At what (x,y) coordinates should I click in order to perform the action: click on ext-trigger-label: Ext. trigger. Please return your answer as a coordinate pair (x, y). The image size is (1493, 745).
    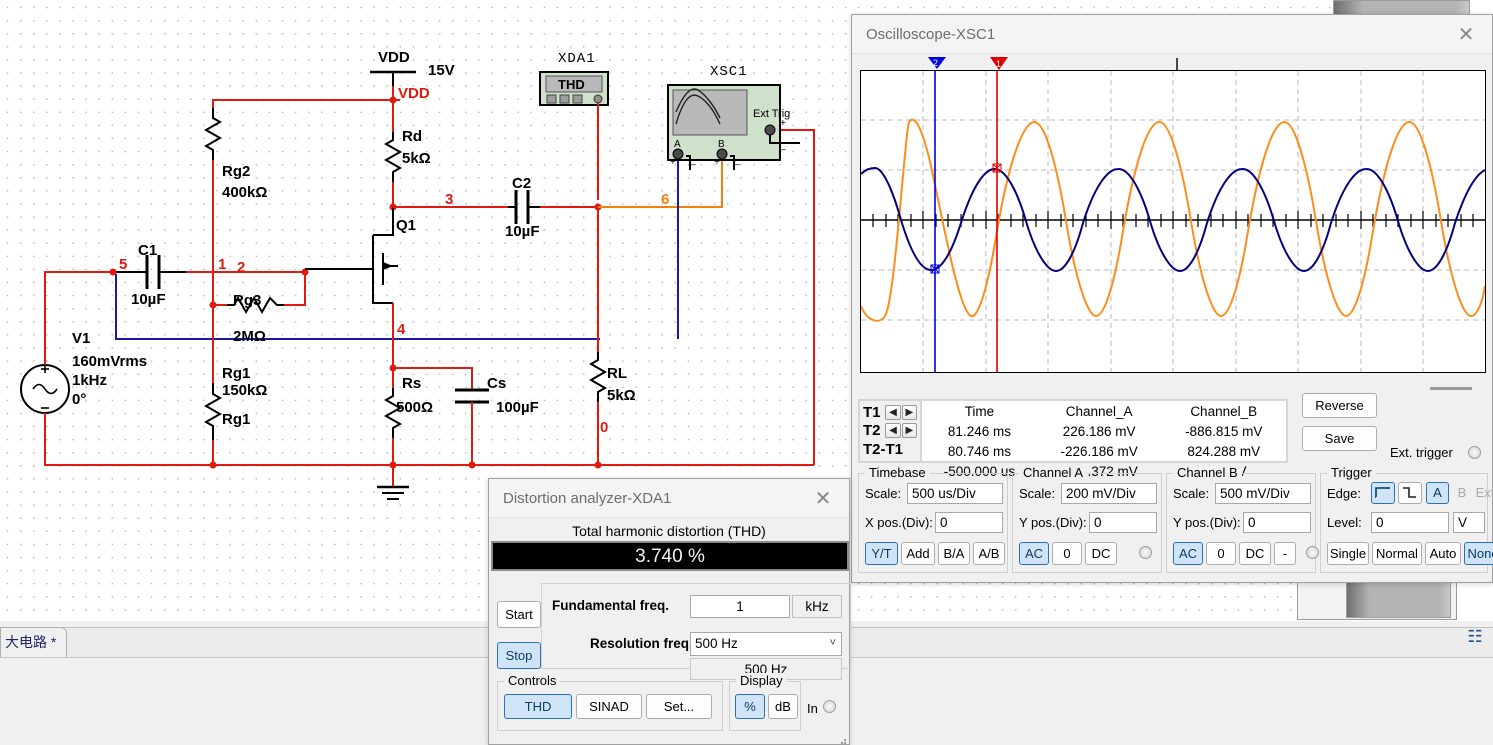
    Looking at the image, I should click on (1421, 452).